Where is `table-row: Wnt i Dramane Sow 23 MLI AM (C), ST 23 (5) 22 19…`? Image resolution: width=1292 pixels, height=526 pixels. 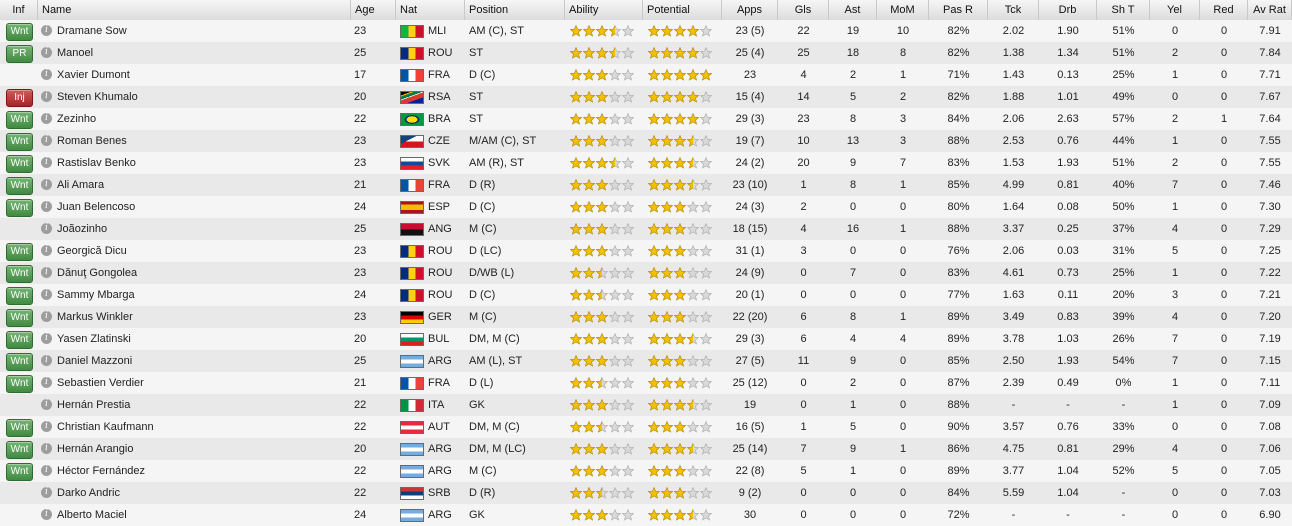
table-row: Wnt i Dramane Sow 23 MLI AM (C), ST 23 (5) 22 19… is located at coordinates (646, 31).